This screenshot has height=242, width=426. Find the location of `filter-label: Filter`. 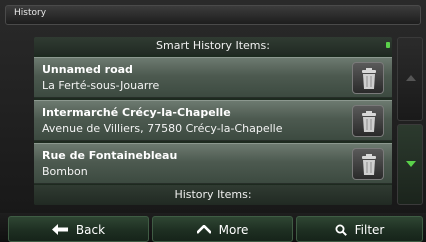

filter-label: Filter is located at coordinates (369, 229).